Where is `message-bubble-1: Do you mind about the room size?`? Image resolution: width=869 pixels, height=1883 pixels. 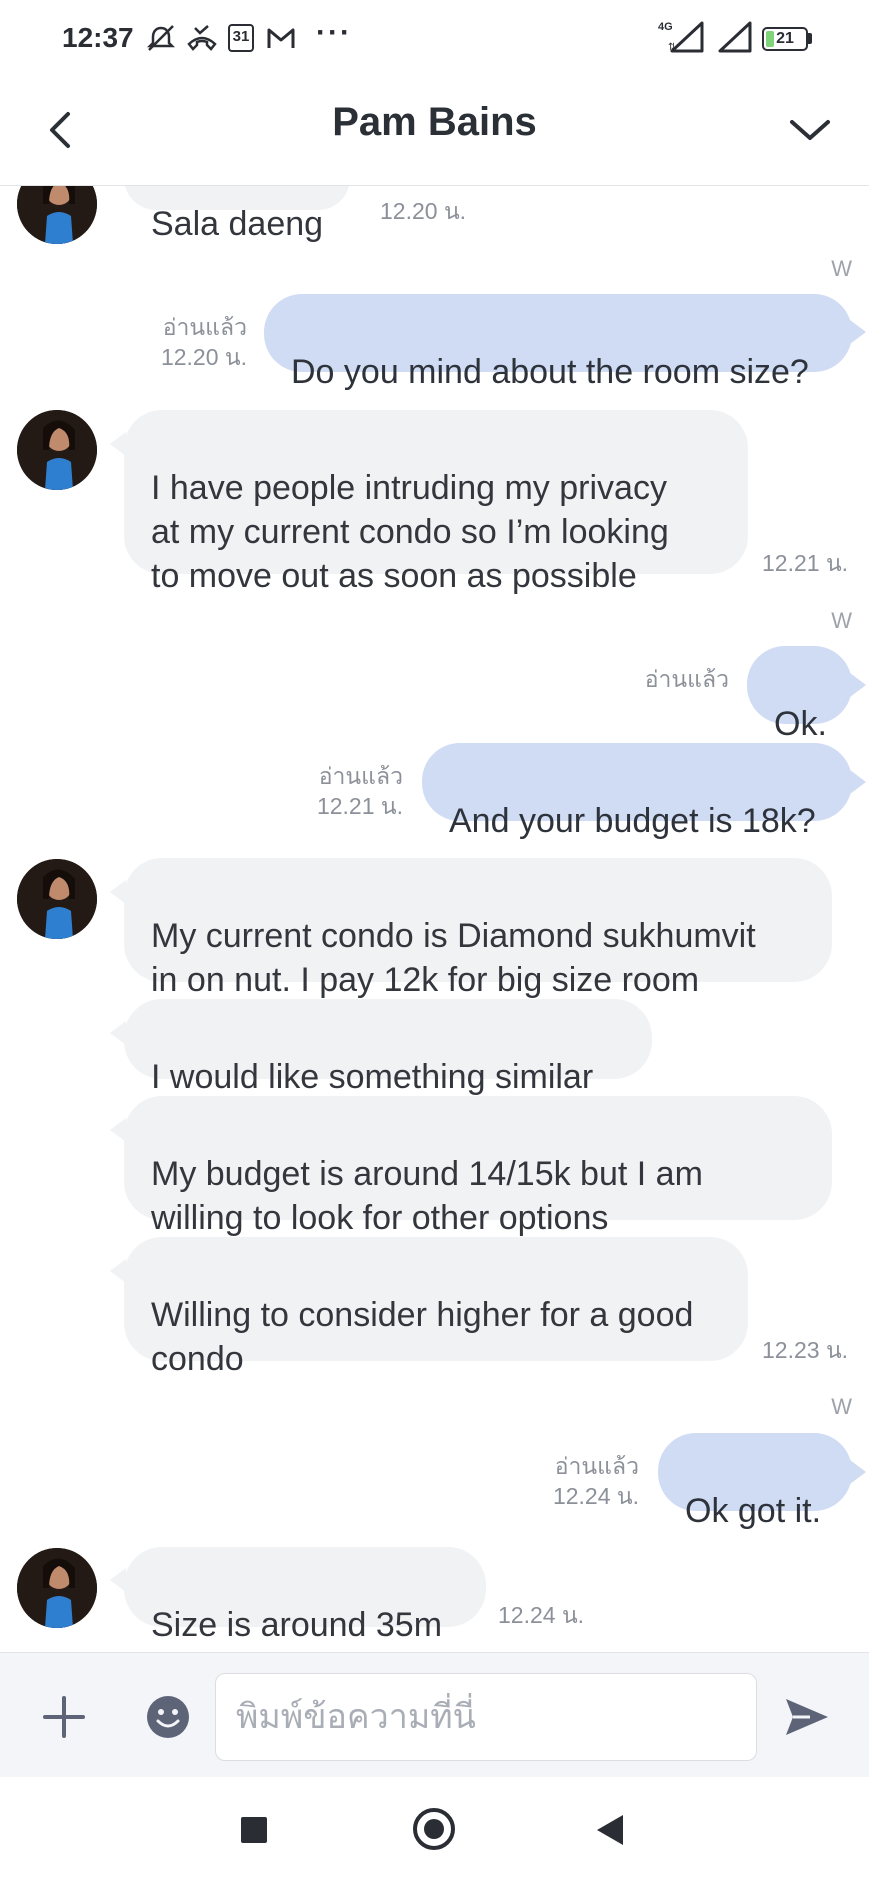 message-bubble-1: Do you mind about the room size? is located at coordinates (558, 342).